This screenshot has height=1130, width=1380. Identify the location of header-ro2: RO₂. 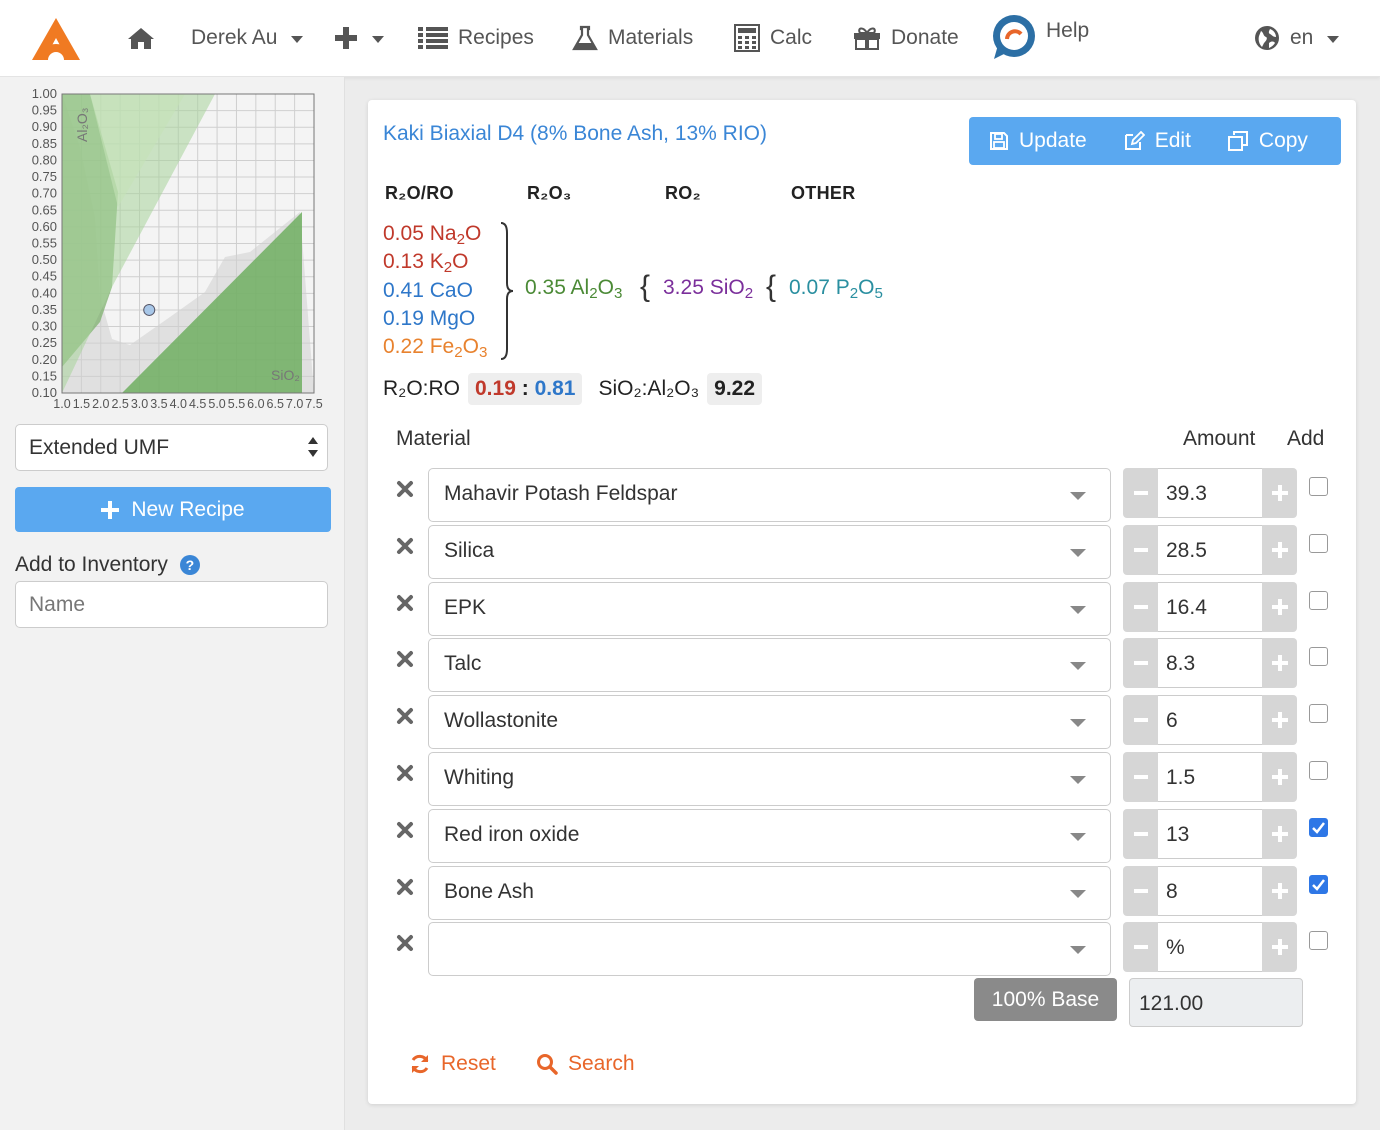
(683, 193).